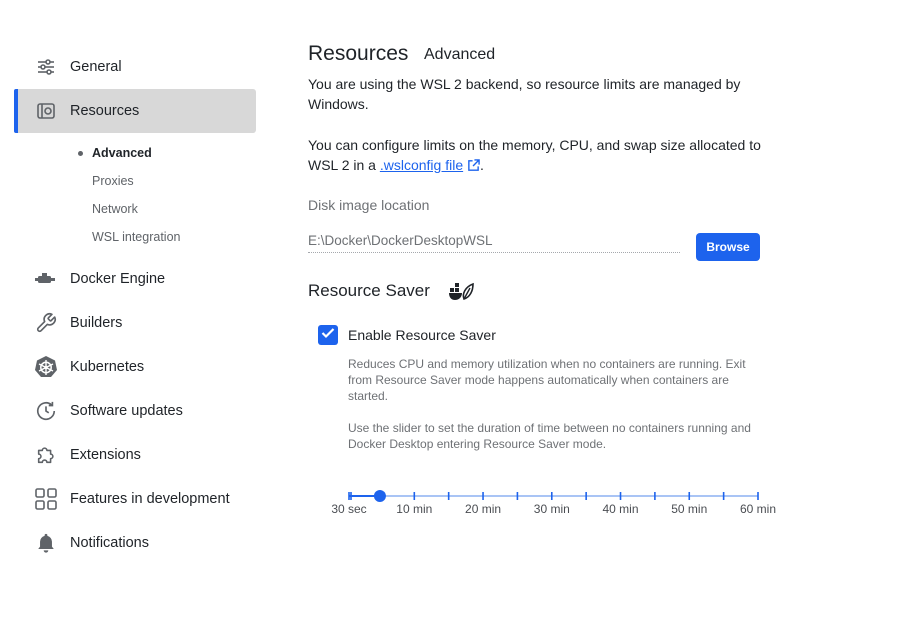 The width and height of the screenshot is (912, 623). I want to click on slider-tick-label: 20 min, so click(483, 509).